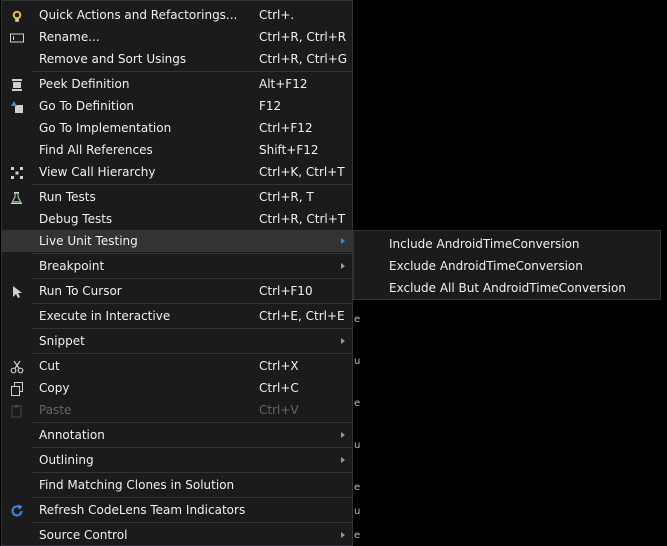 This screenshot has width=667, height=546. What do you see at coordinates (302, 219) in the screenshot?
I see `menu-item-shortcut: Ctrl+R, Ctrl+T` at bounding box center [302, 219].